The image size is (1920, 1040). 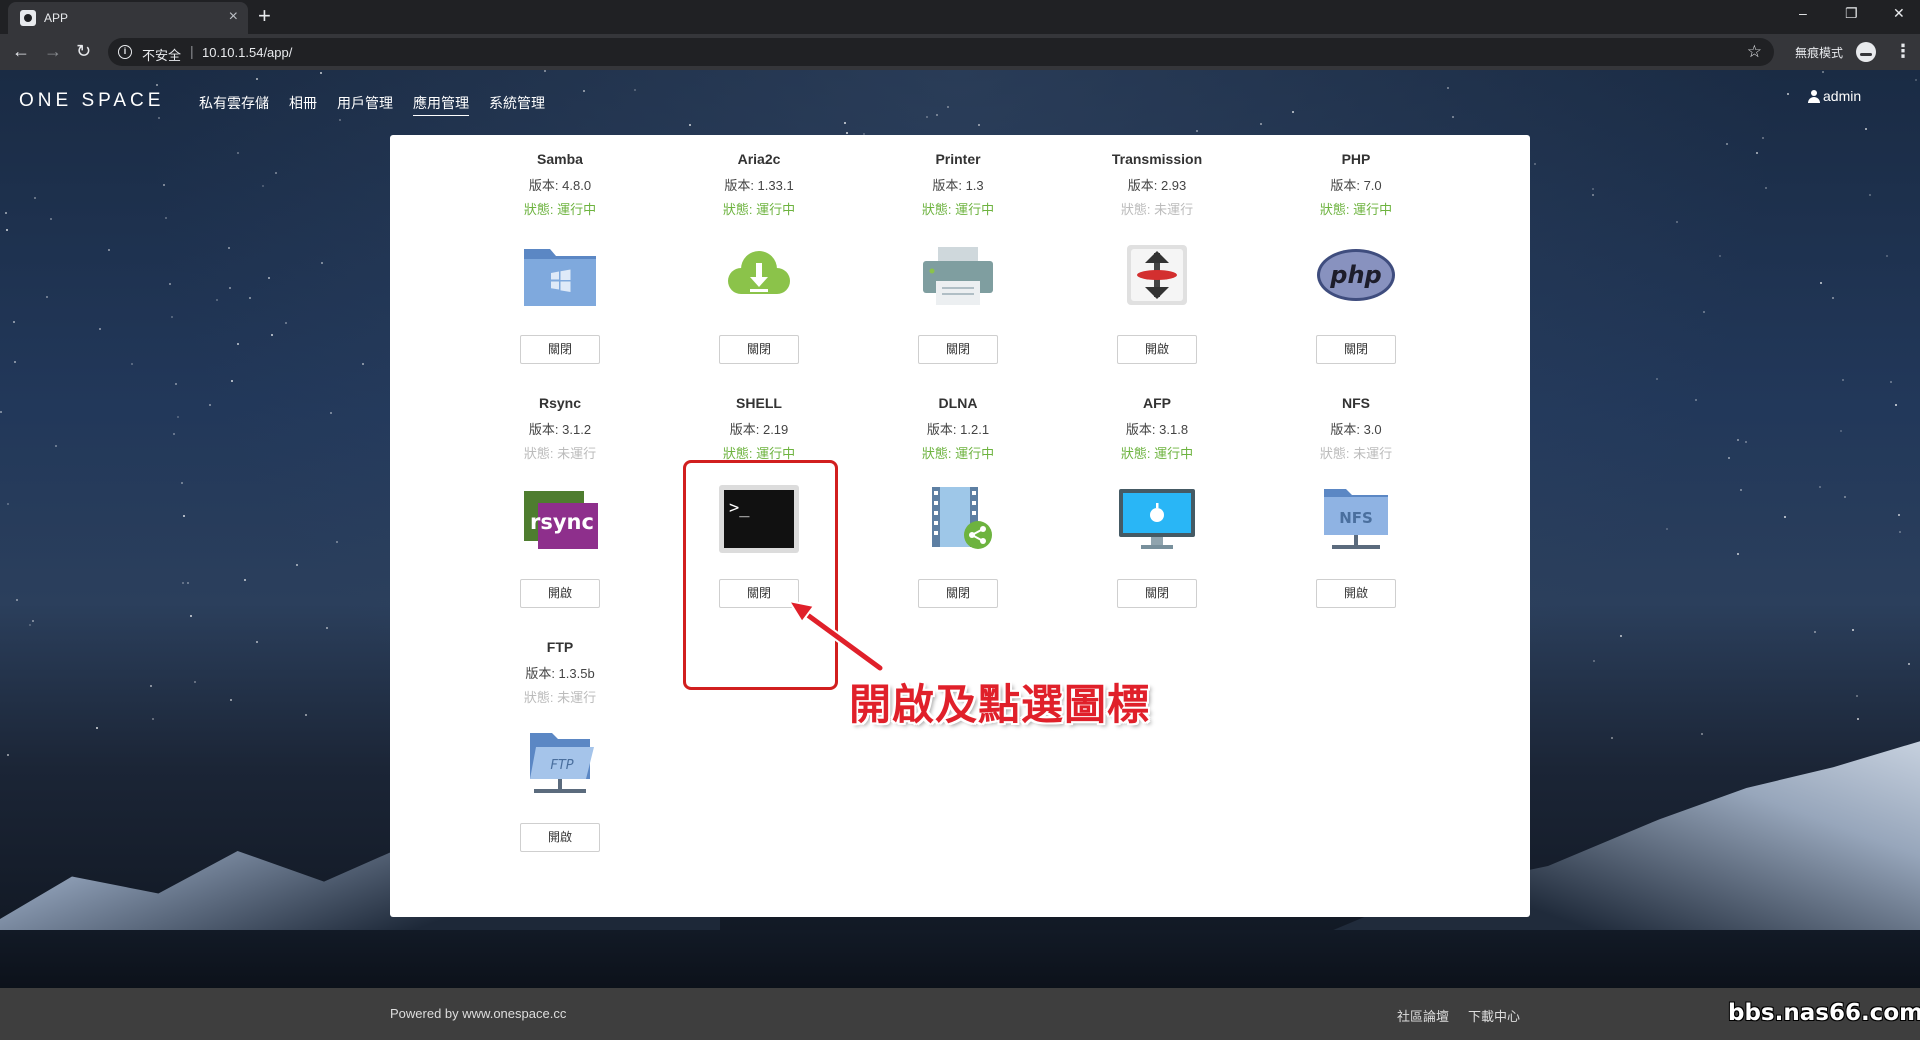 I want to click on samba-folder-icon, so click(x=560, y=275).